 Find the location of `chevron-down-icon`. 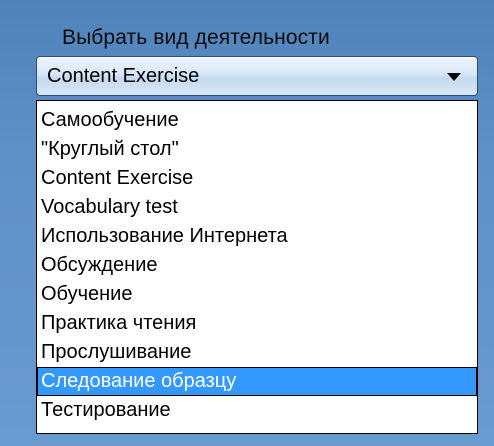

chevron-down-icon is located at coordinates (454, 77).